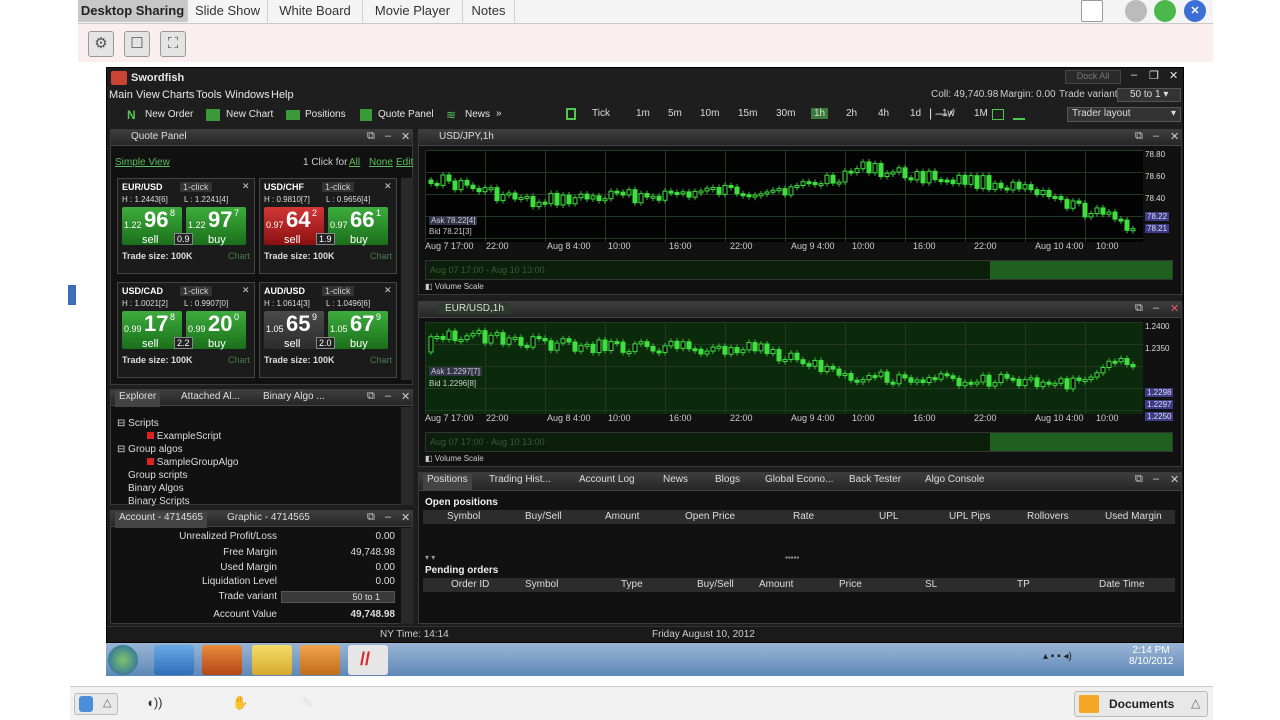 Image resolution: width=1280 pixels, height=720 pixels. What do you see at coordinates (643, 113) in the screenshot?
I see `timeframe-1m: 1m` at bounding box center [643, 113].